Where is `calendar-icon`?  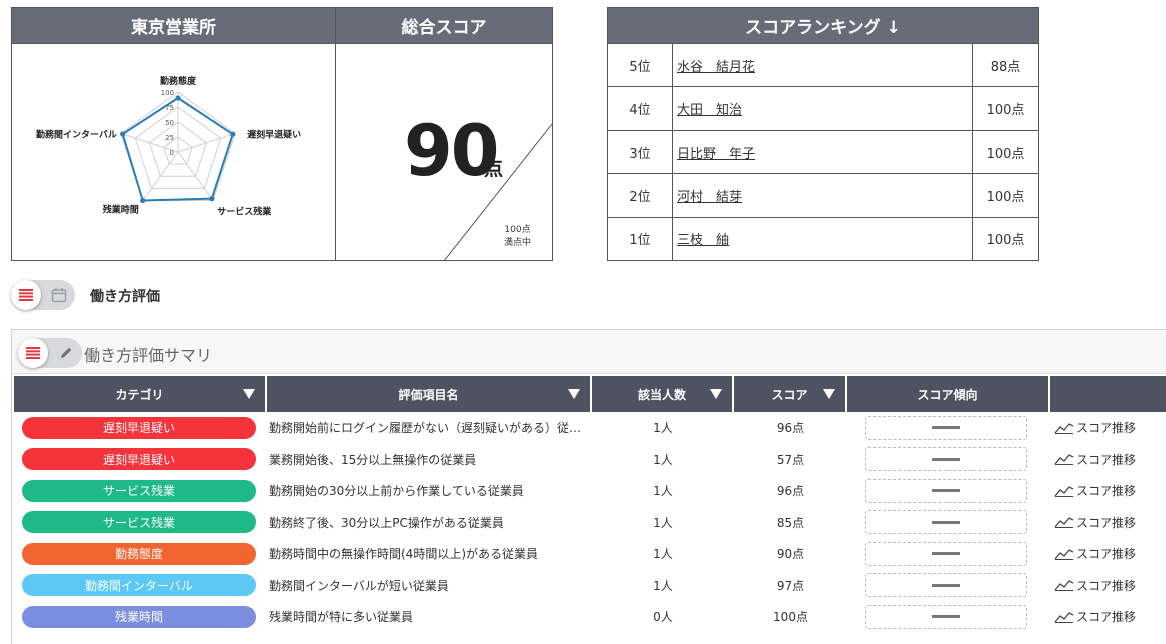 calendar-icon is located at coordinates (59, 295).